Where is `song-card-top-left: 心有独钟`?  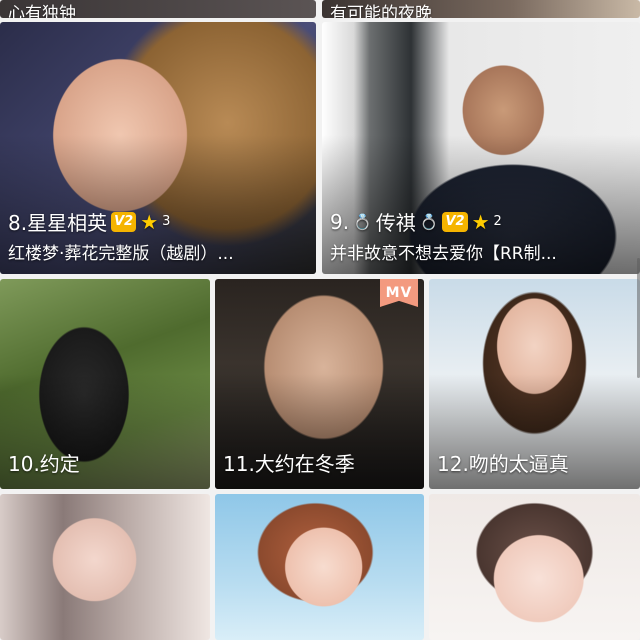 song-card-top-left: 心有独钟 is located at coordinates (158, 9).